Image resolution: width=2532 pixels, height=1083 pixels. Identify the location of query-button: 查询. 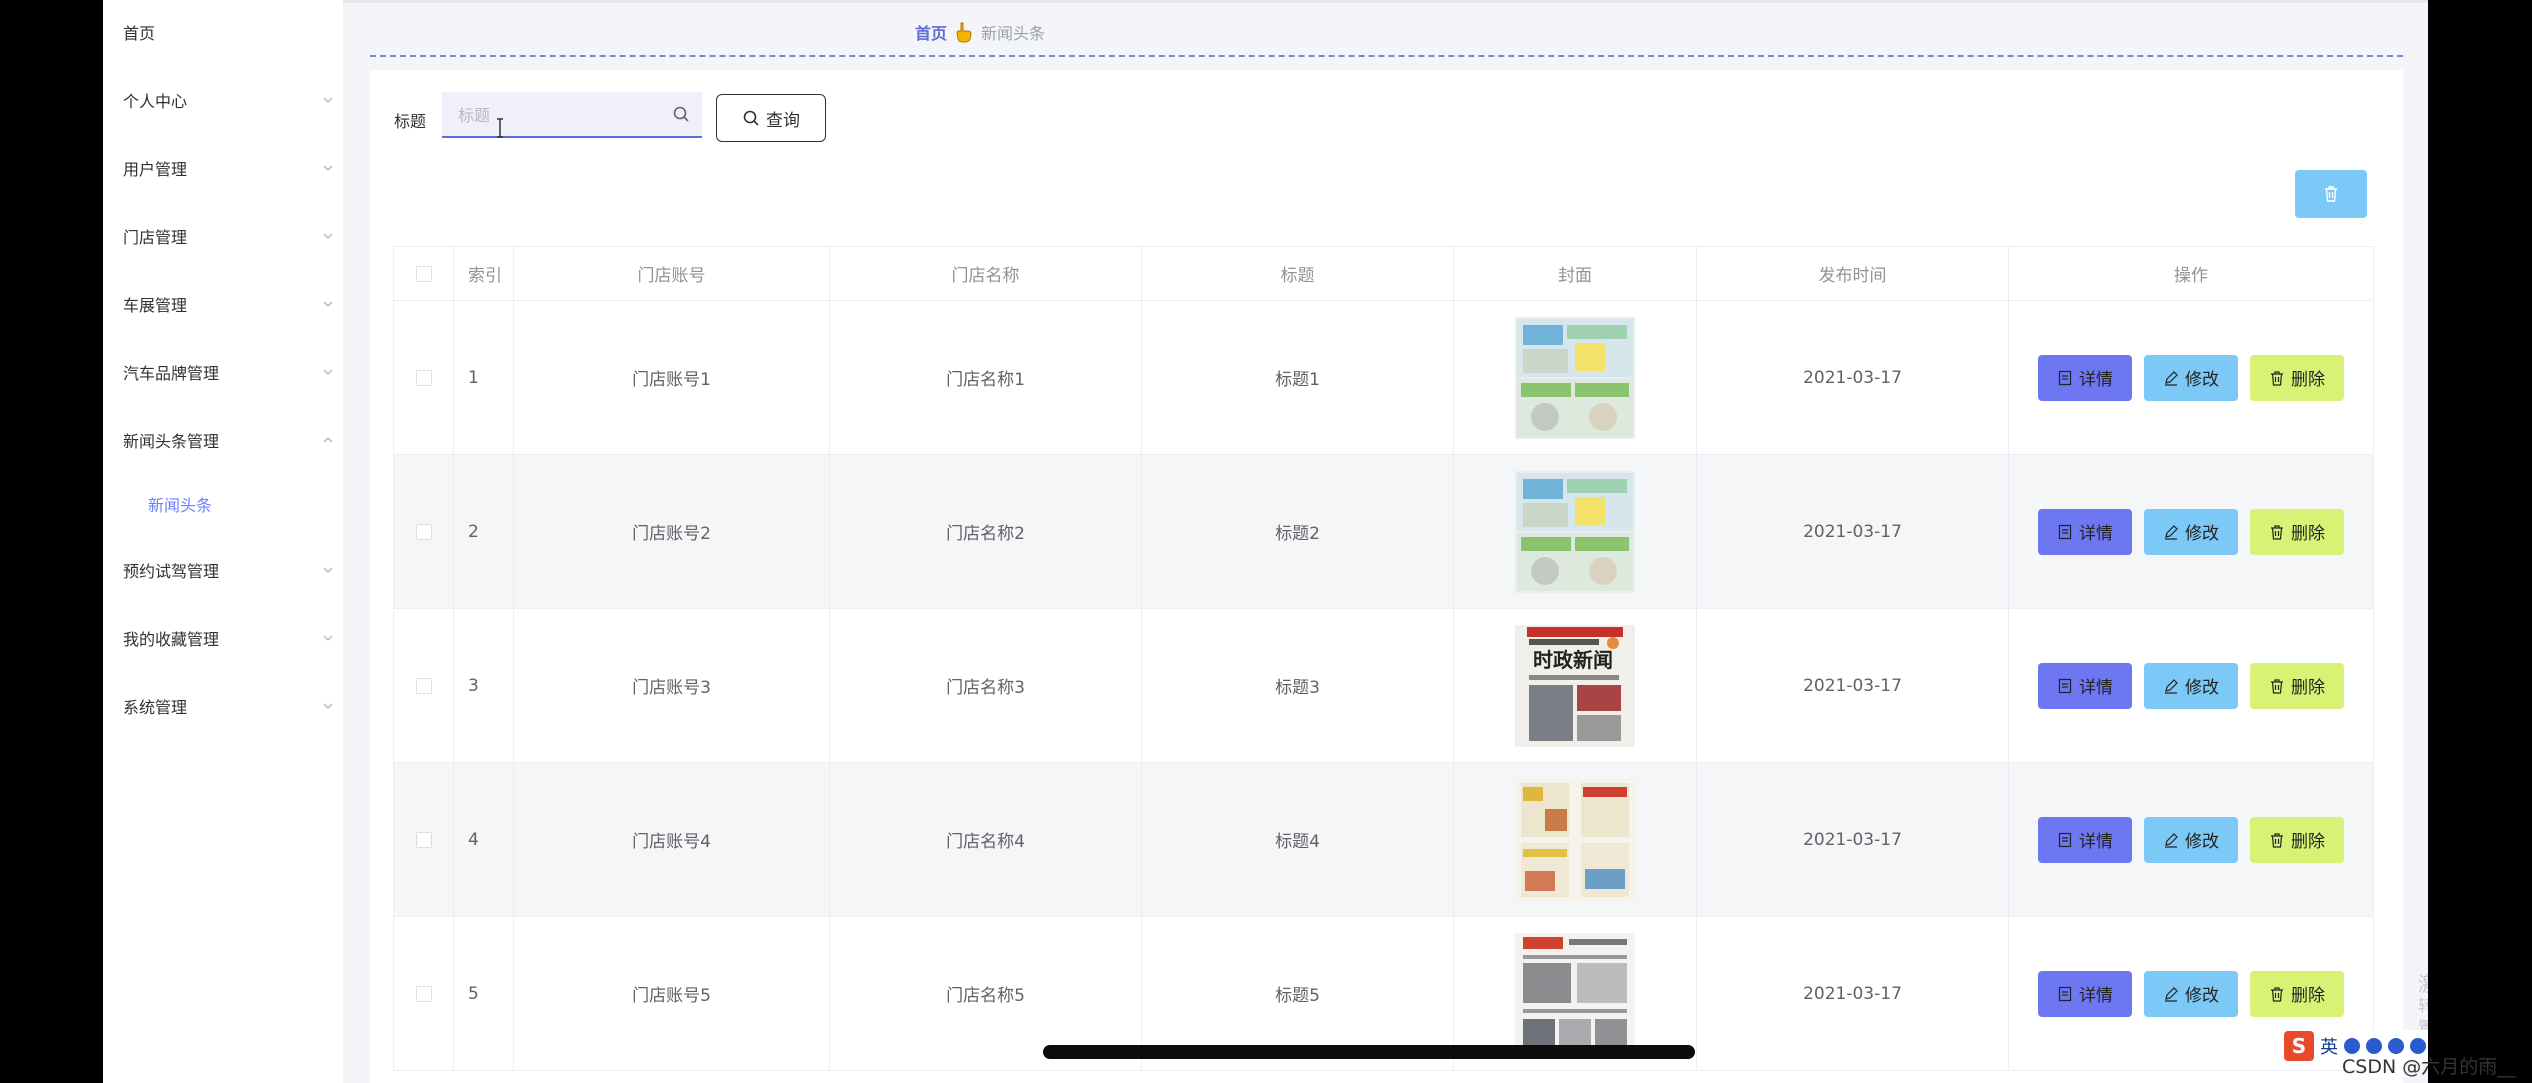
(771, 118).